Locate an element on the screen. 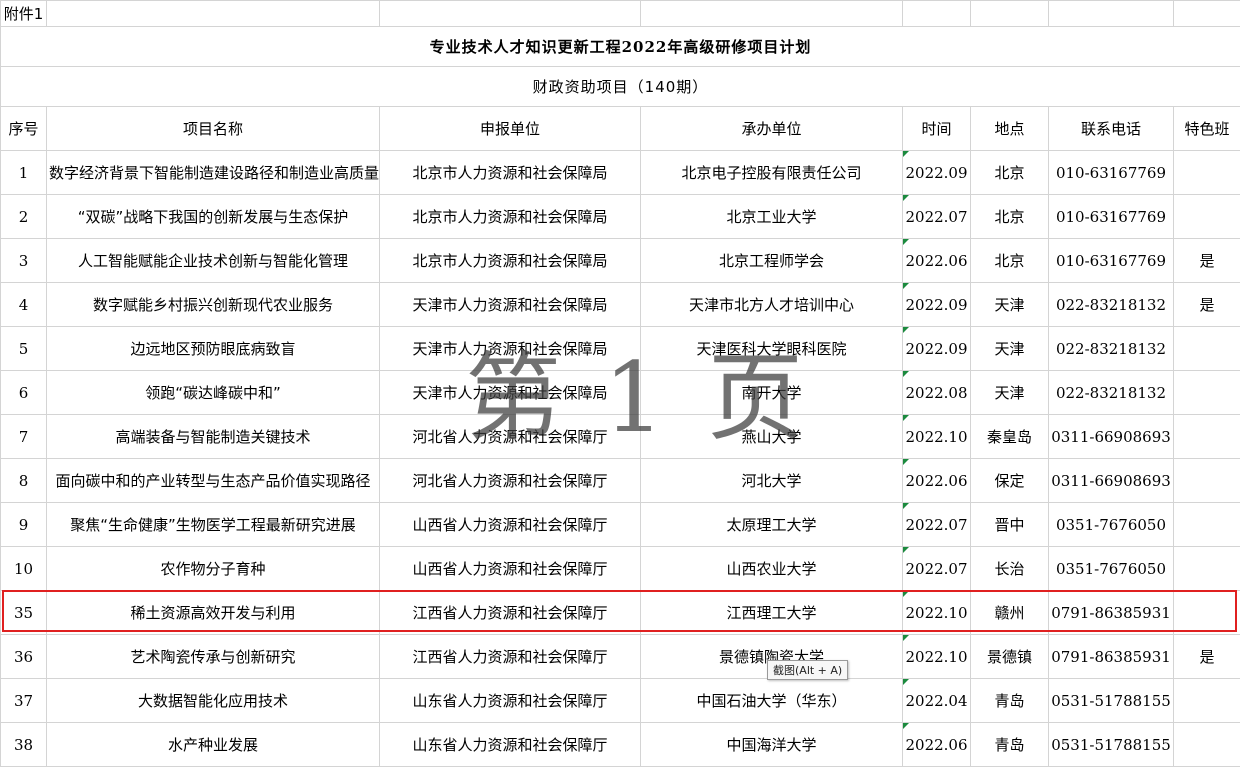 The width and height of the screenshot is (1240, 767). cell-location: 青岛 is located at coordinates (1010, 745).